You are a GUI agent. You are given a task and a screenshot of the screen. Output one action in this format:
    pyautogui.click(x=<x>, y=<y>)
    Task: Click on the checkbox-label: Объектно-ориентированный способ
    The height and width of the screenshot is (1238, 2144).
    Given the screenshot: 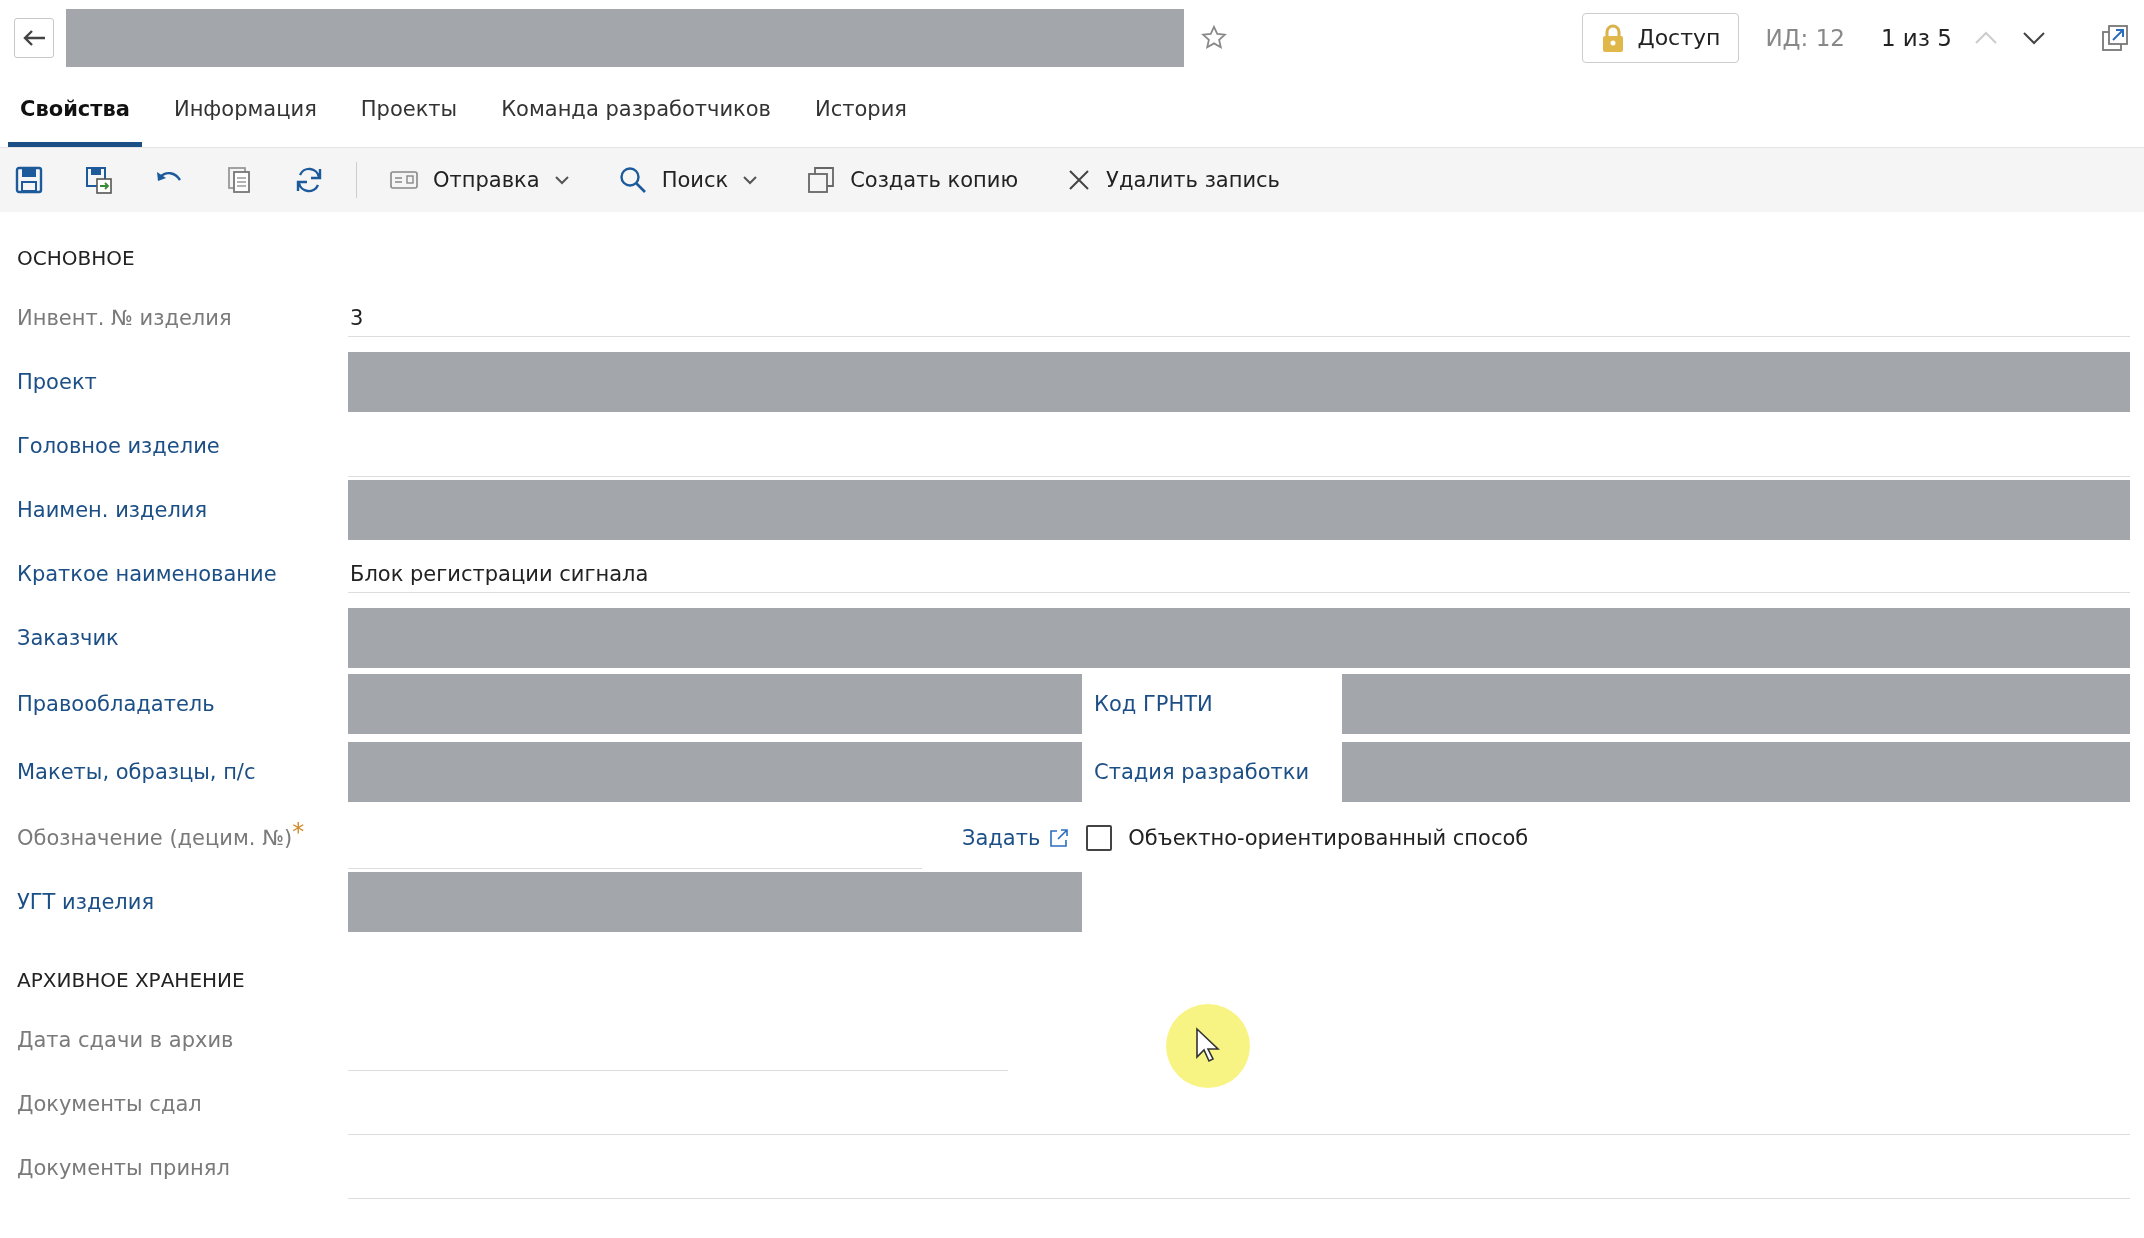 What is the action you would take?
    pyautogui.click(x=1328, y=838)
    